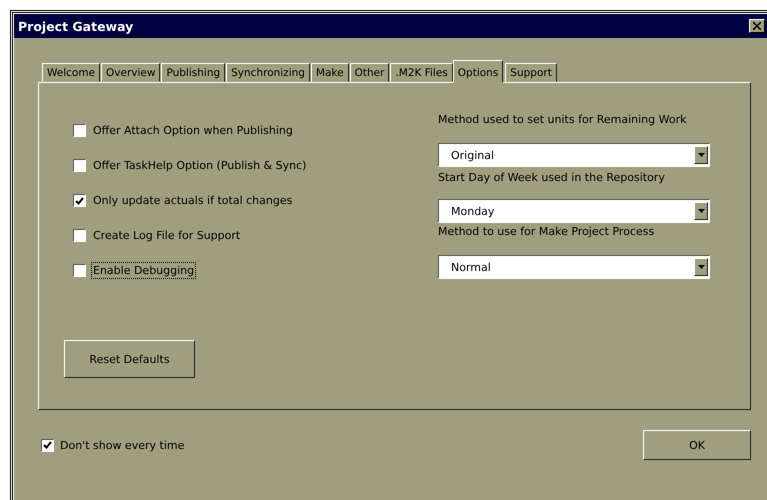  I want to click on ok-button: OK, so click(697, 445).